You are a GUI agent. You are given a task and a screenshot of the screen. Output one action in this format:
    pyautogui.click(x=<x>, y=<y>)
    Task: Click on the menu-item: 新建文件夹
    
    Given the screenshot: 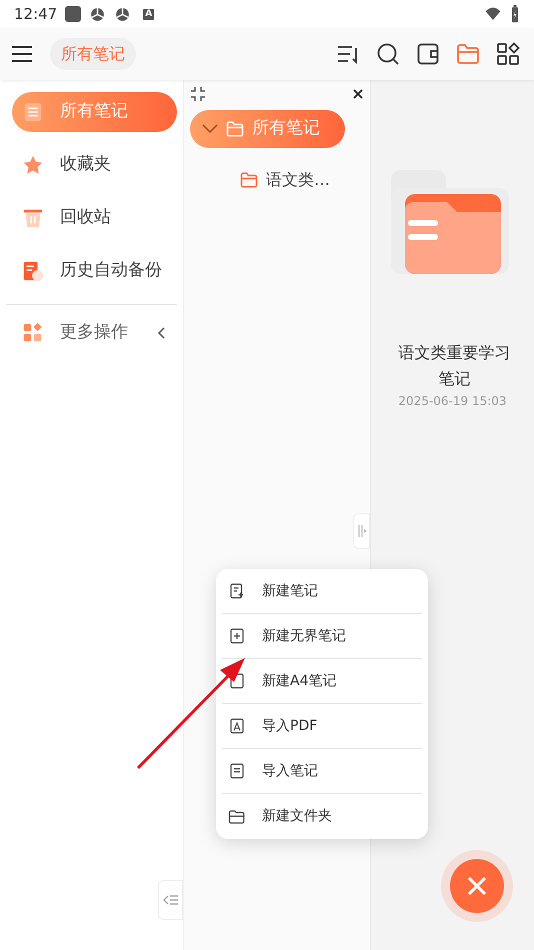 What is the action you would take?
    pyautogui.click(x=322, y=816)
    